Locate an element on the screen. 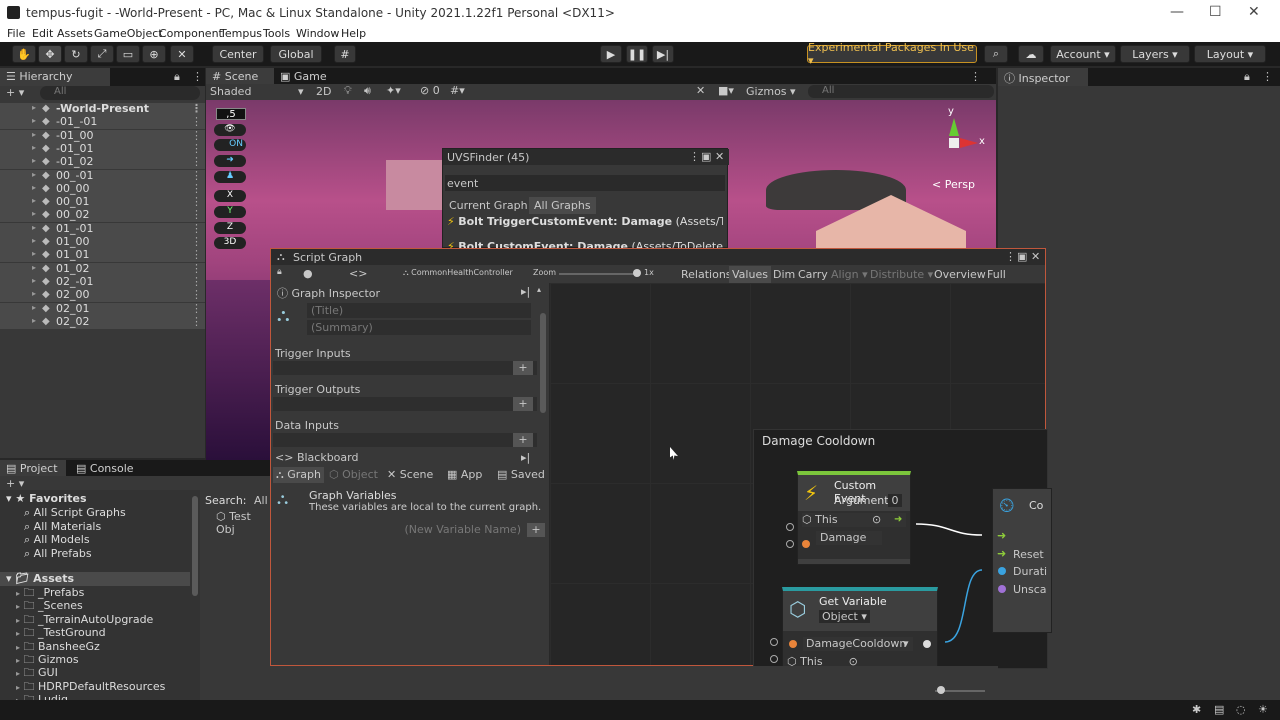  add-data-input-button: + is located at coordinates (523, 440).